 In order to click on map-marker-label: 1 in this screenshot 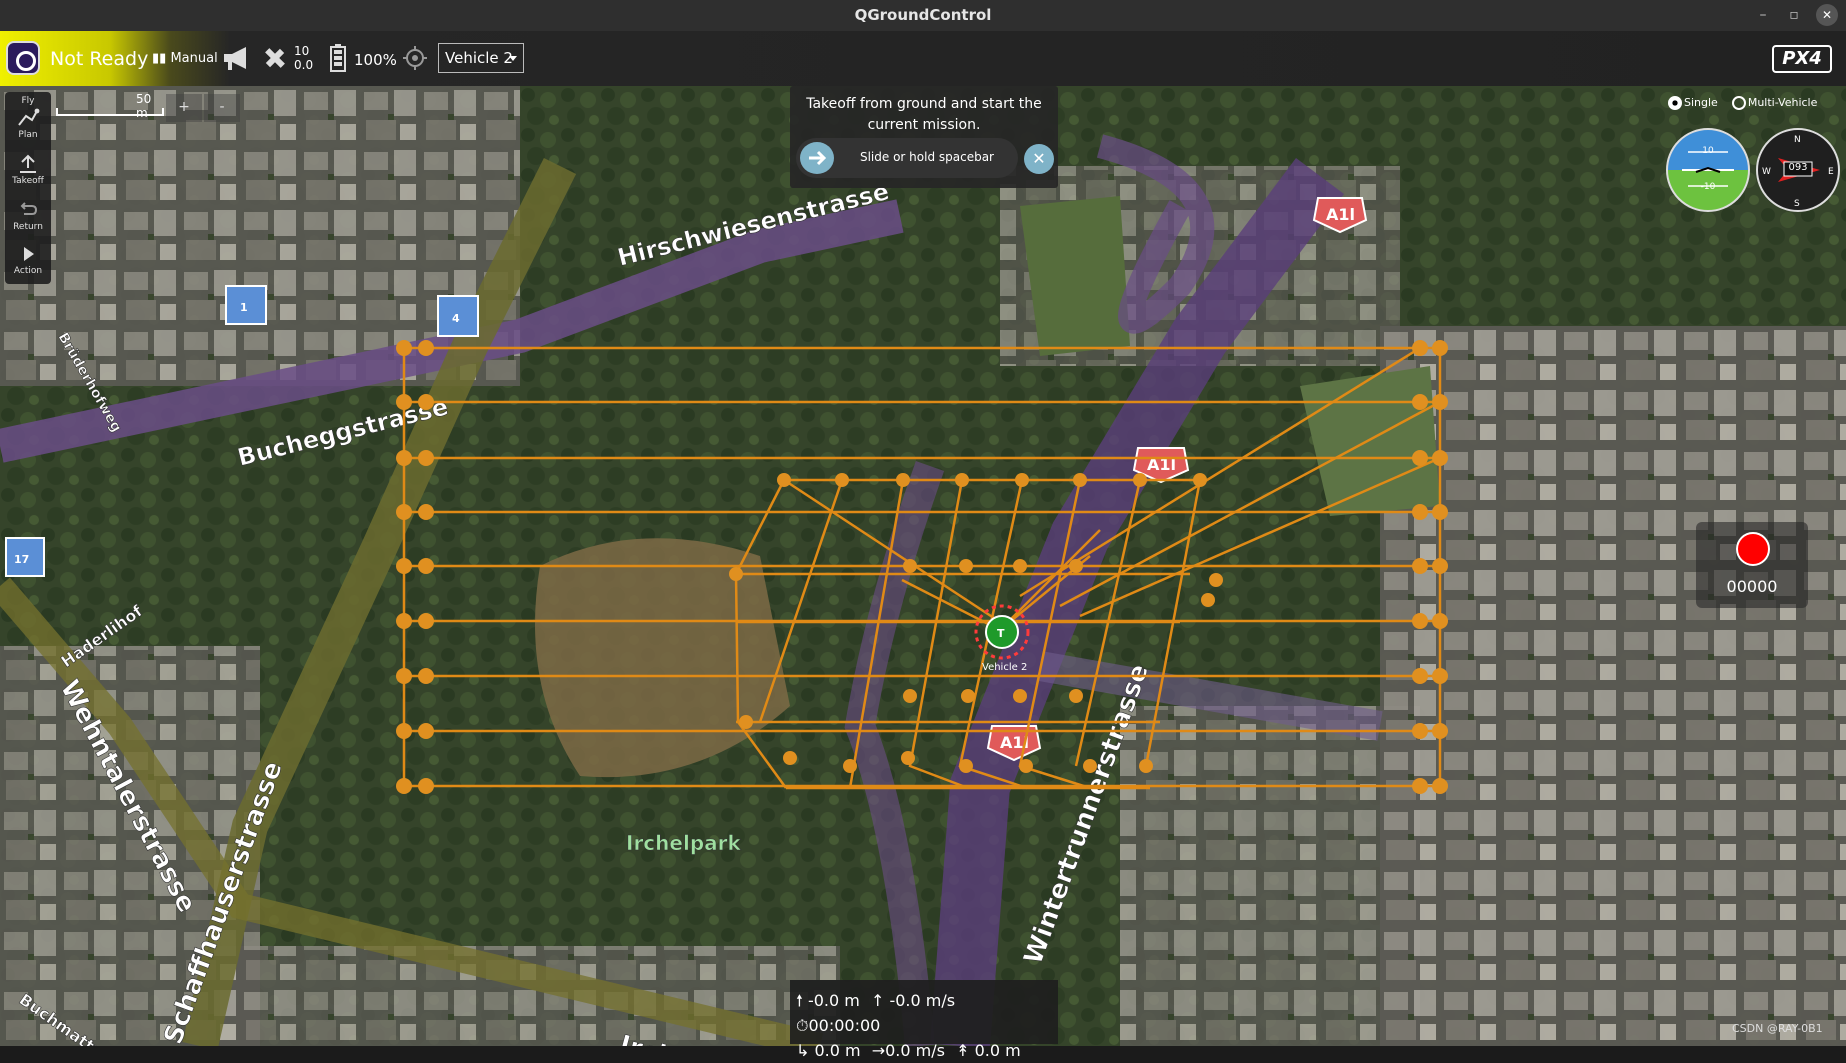, I will do `click(244, 307)`.